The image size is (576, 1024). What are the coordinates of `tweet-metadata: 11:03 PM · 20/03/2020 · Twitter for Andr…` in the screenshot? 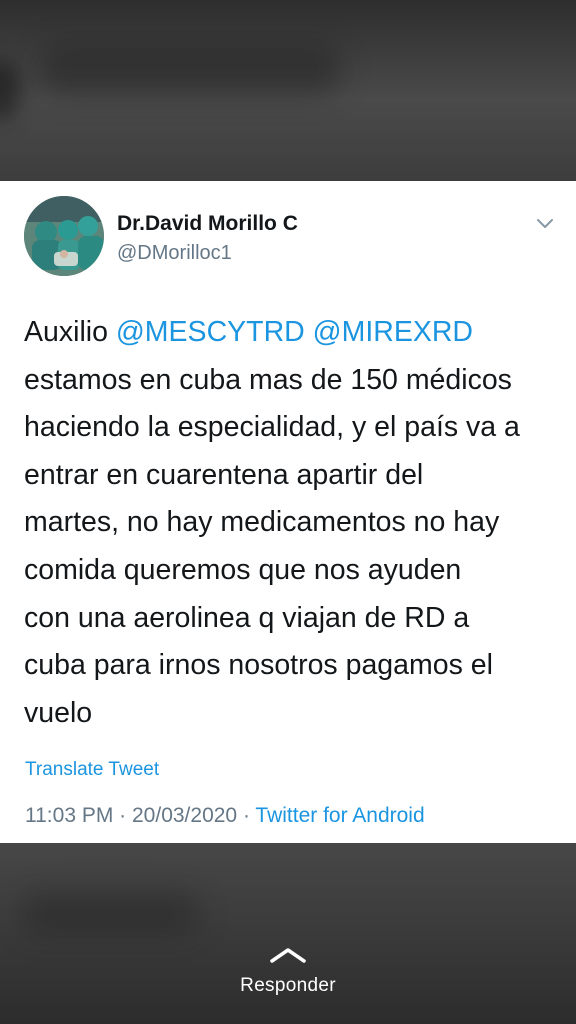 It's located at (225, 816).